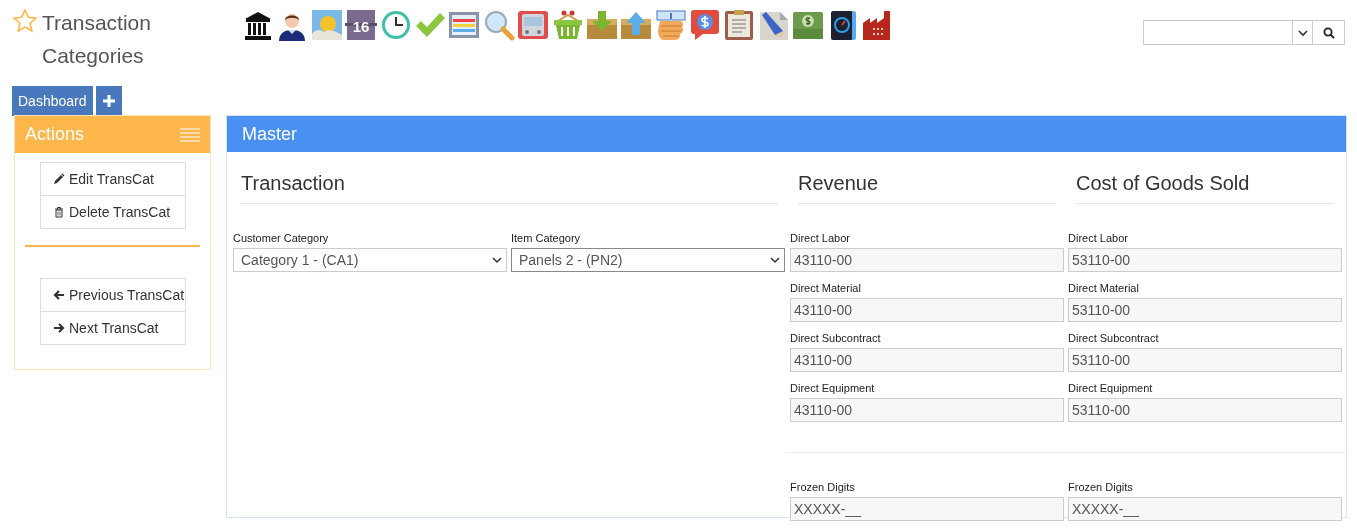 The height and width of the screenshot is (528, 1357). Describe the element at coordinates (509, 188) in the screenshot. I see `section-heading: Transaction` at that location.